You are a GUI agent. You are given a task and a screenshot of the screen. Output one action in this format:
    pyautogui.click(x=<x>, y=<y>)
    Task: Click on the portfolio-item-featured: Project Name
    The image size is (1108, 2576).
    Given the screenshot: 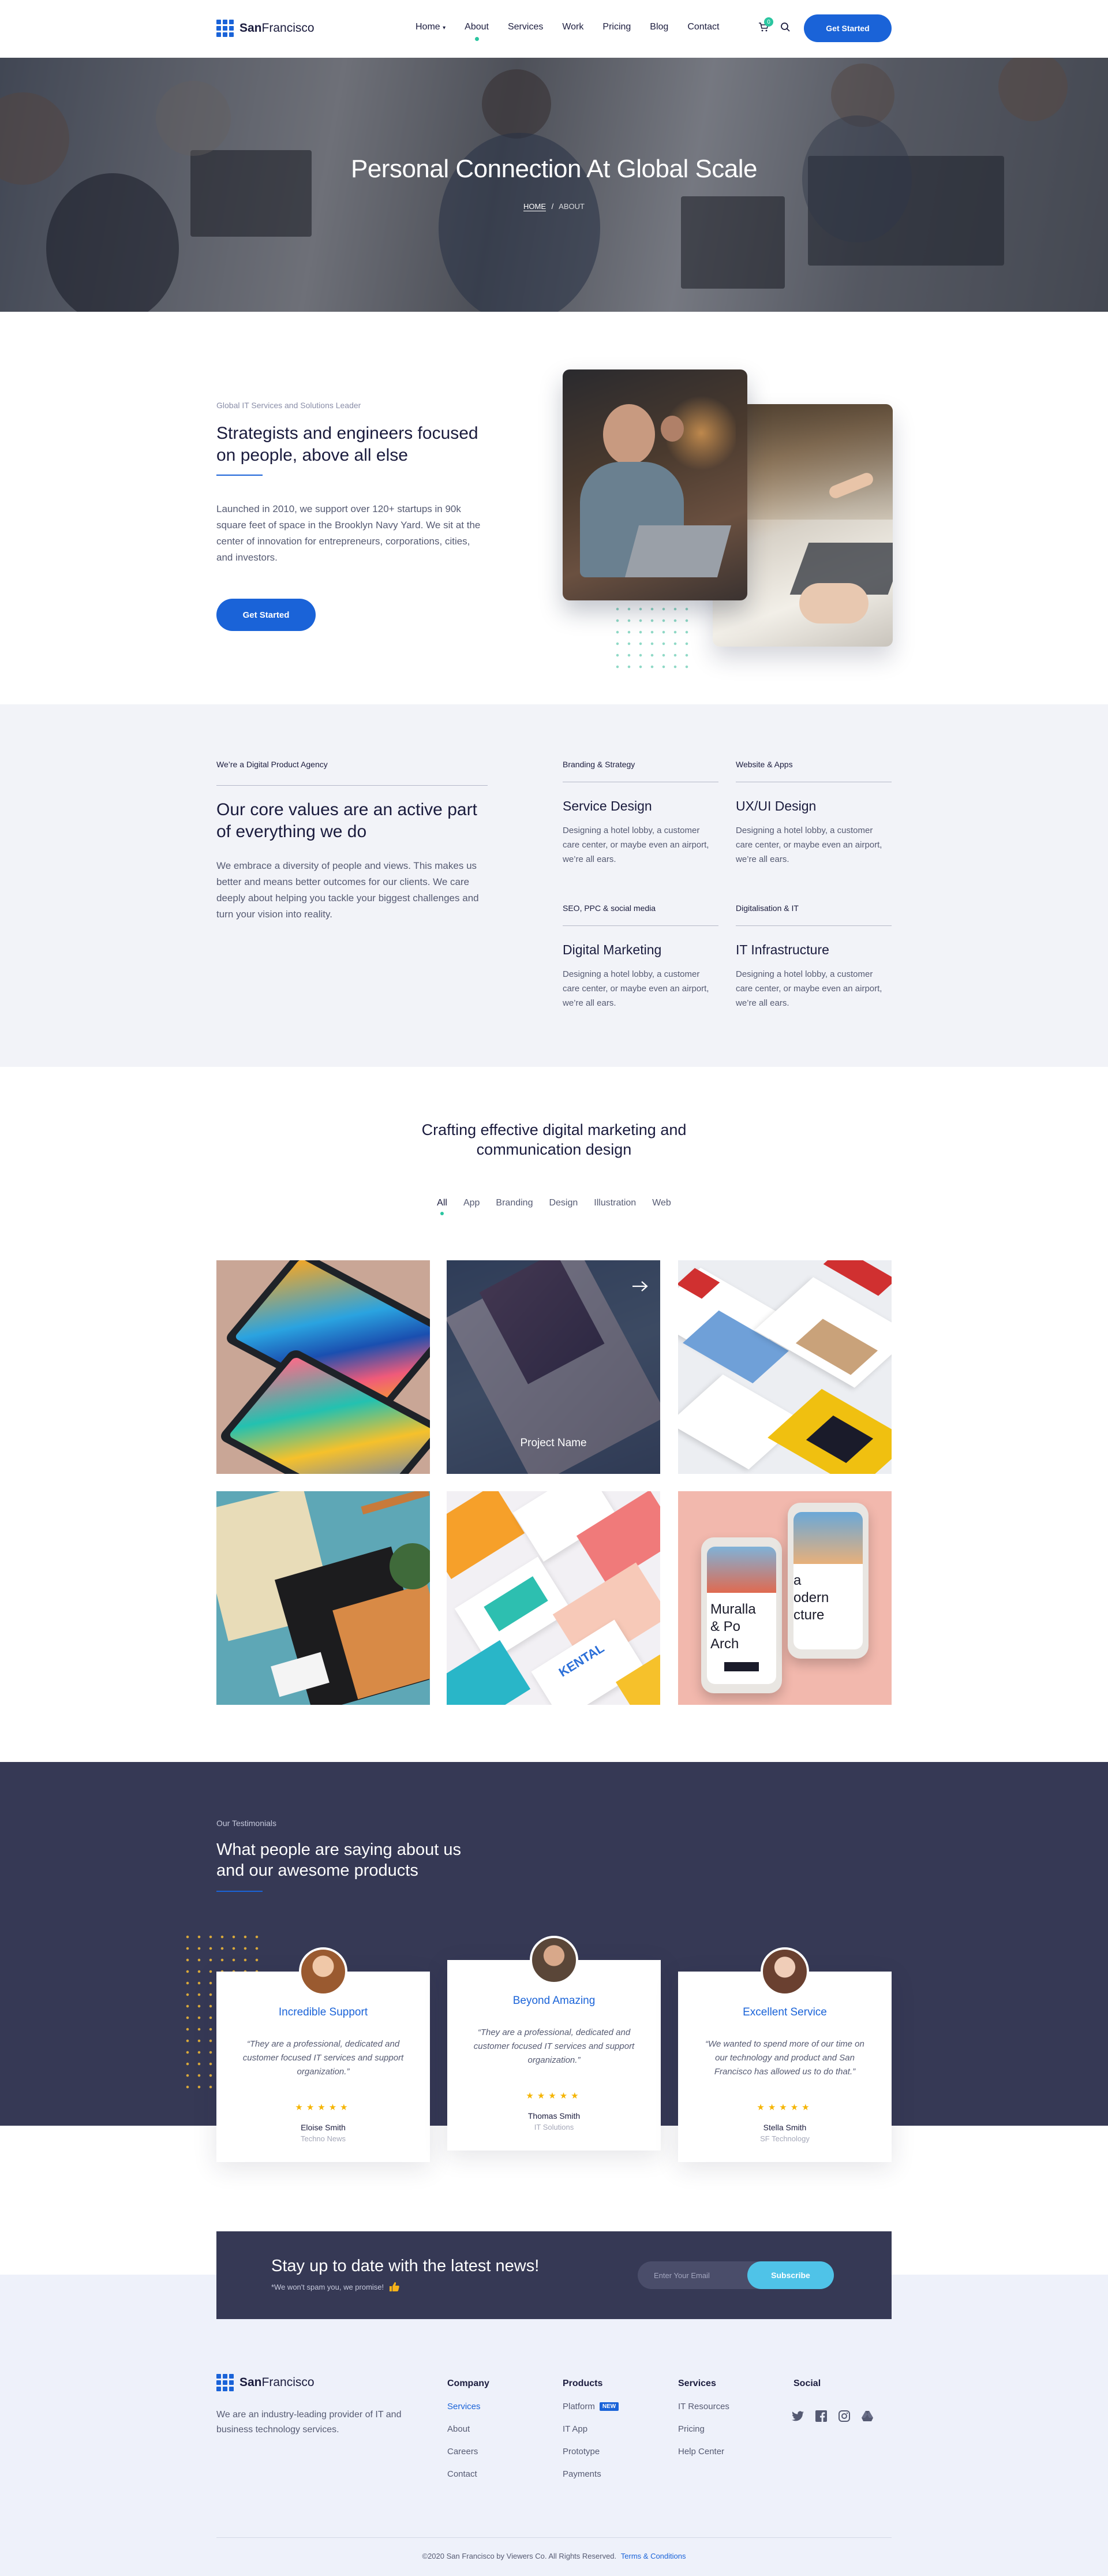 What is the action you would take?
    pyautogui.click(x=553, y=1367)
    